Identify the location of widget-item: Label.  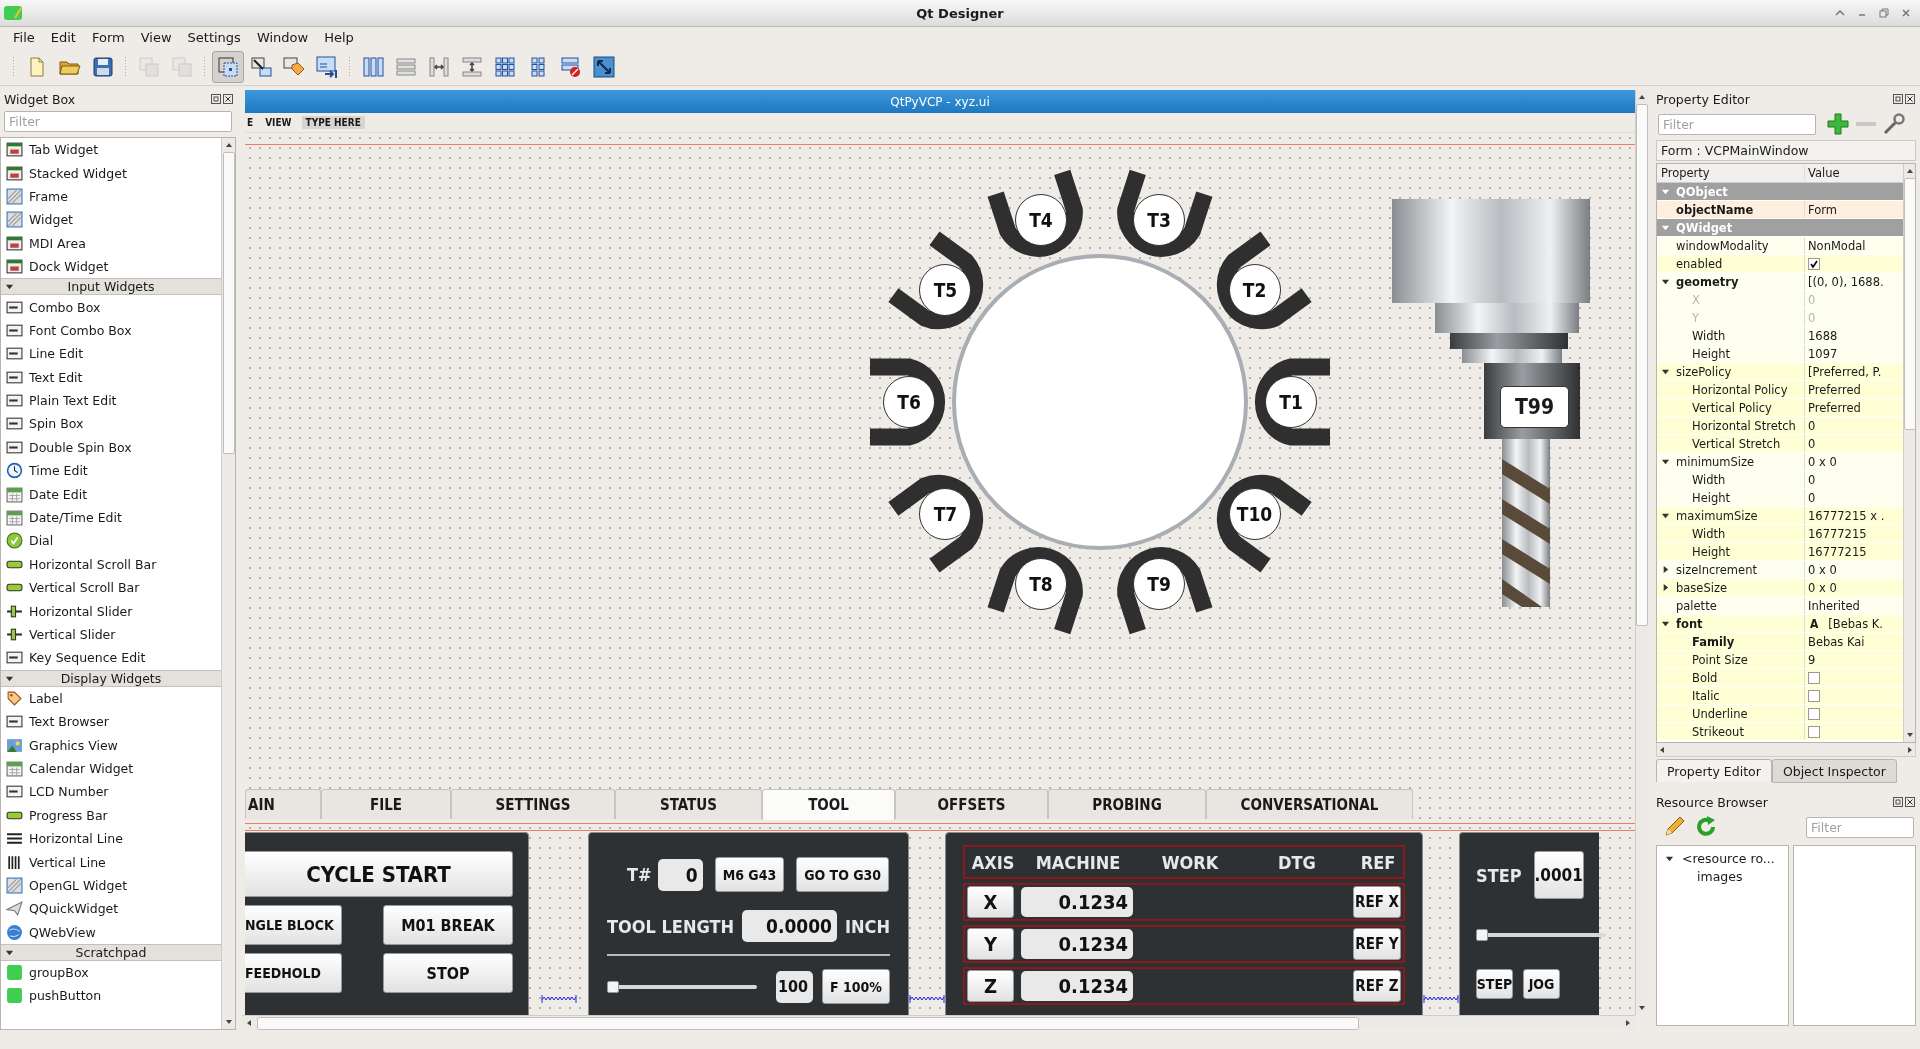
(46, 698).